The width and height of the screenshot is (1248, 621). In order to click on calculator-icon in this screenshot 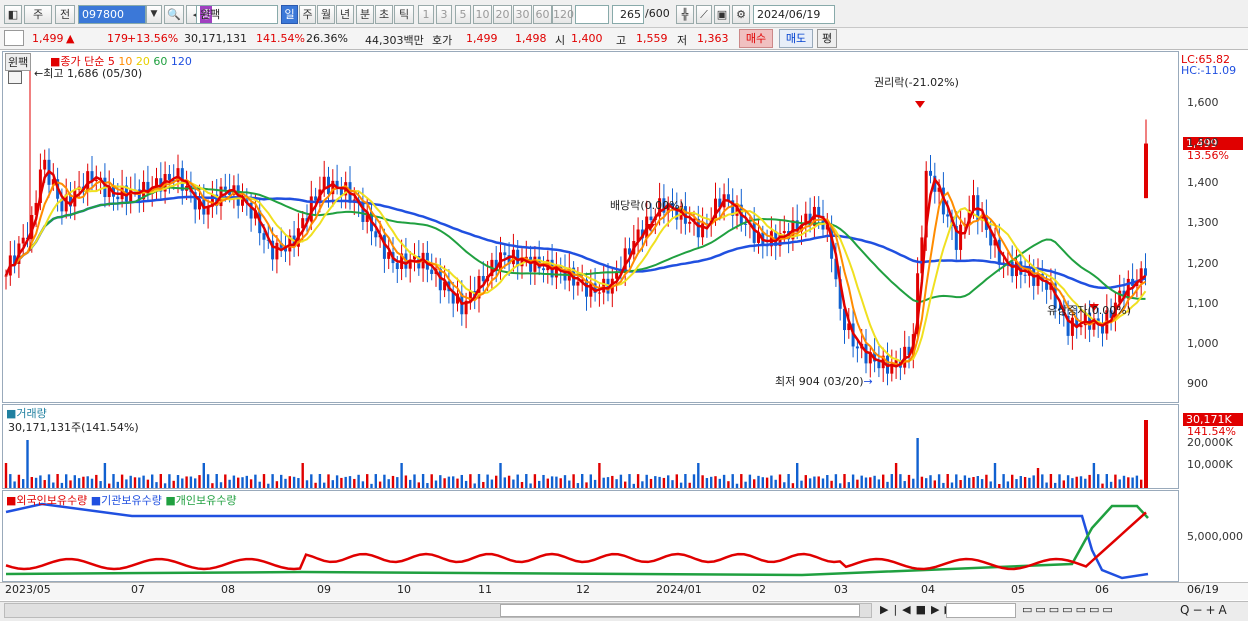, I will do `click(15, 77)`.